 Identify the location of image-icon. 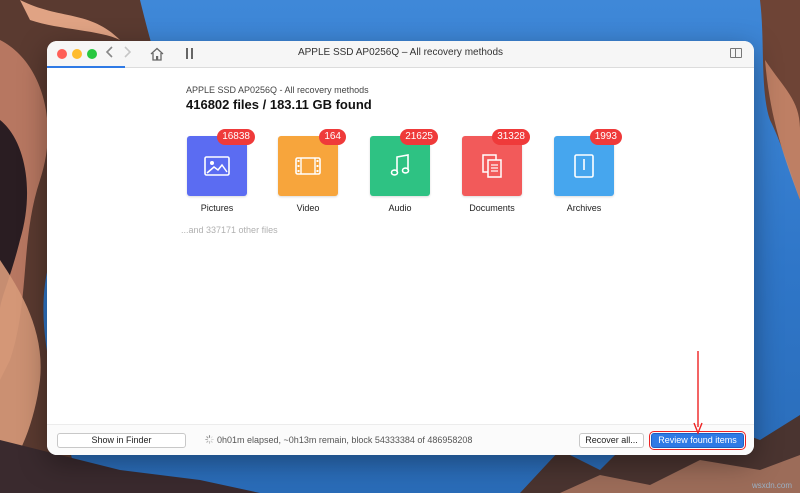
(217, 166).